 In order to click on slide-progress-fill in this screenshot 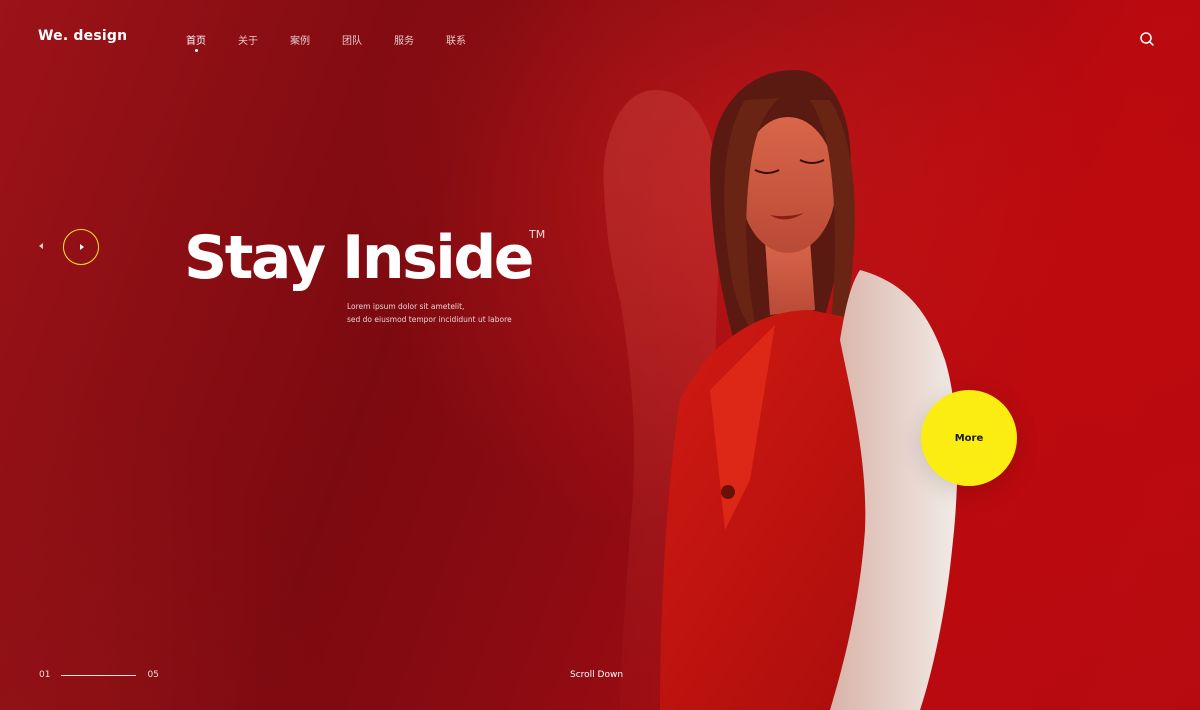, I will do `click(99, 675)`.